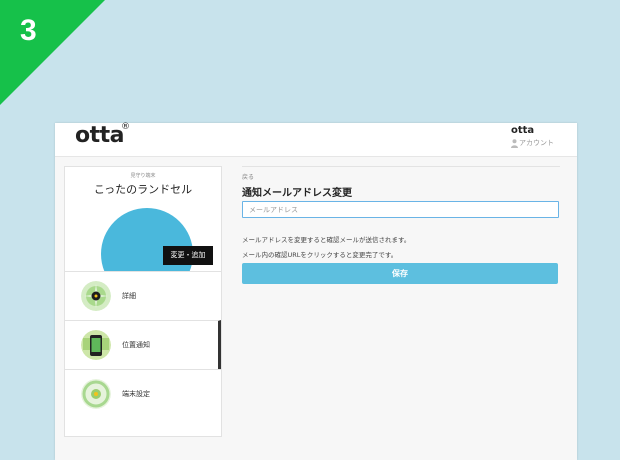 The width and height of the screenshot is (620, 460). Describe the element at coordinates (143, 295) in the screenshot. I see `sidebar-item-details: 詳細` at that location.